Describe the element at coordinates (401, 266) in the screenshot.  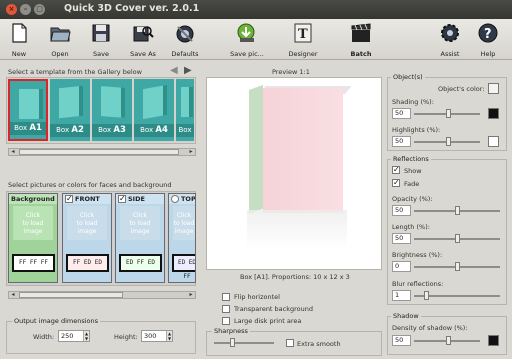
I see `brightness-input: 0` at that location.